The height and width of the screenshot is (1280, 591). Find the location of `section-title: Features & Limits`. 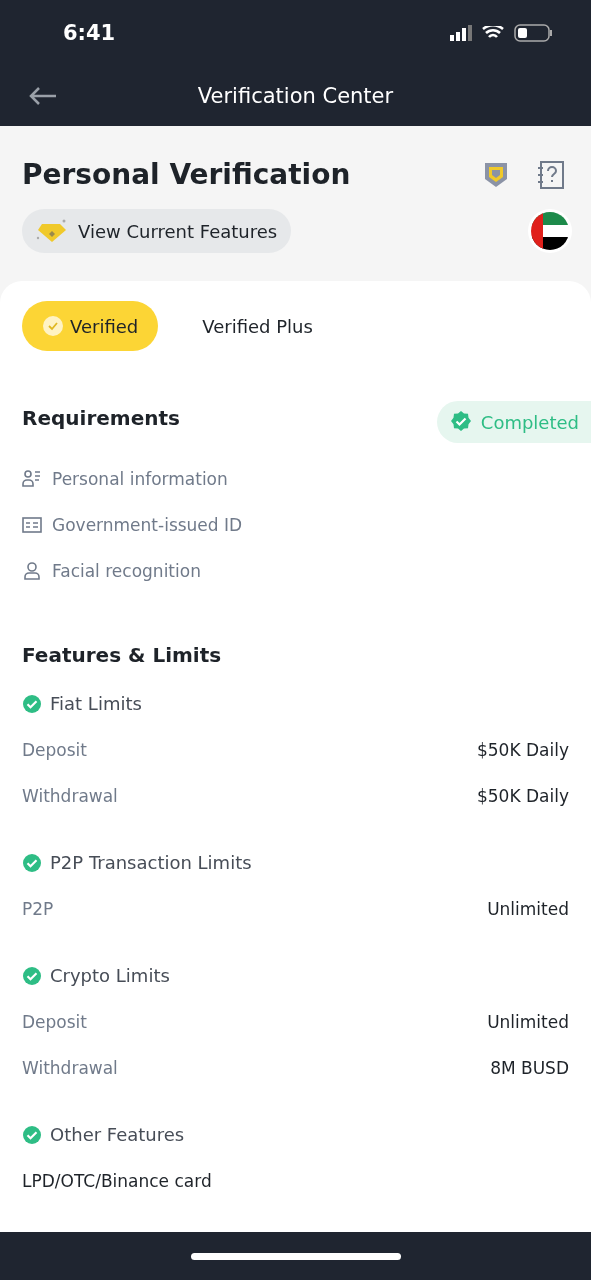

section-title: Features & Limits is located at coordinates (122, 655).